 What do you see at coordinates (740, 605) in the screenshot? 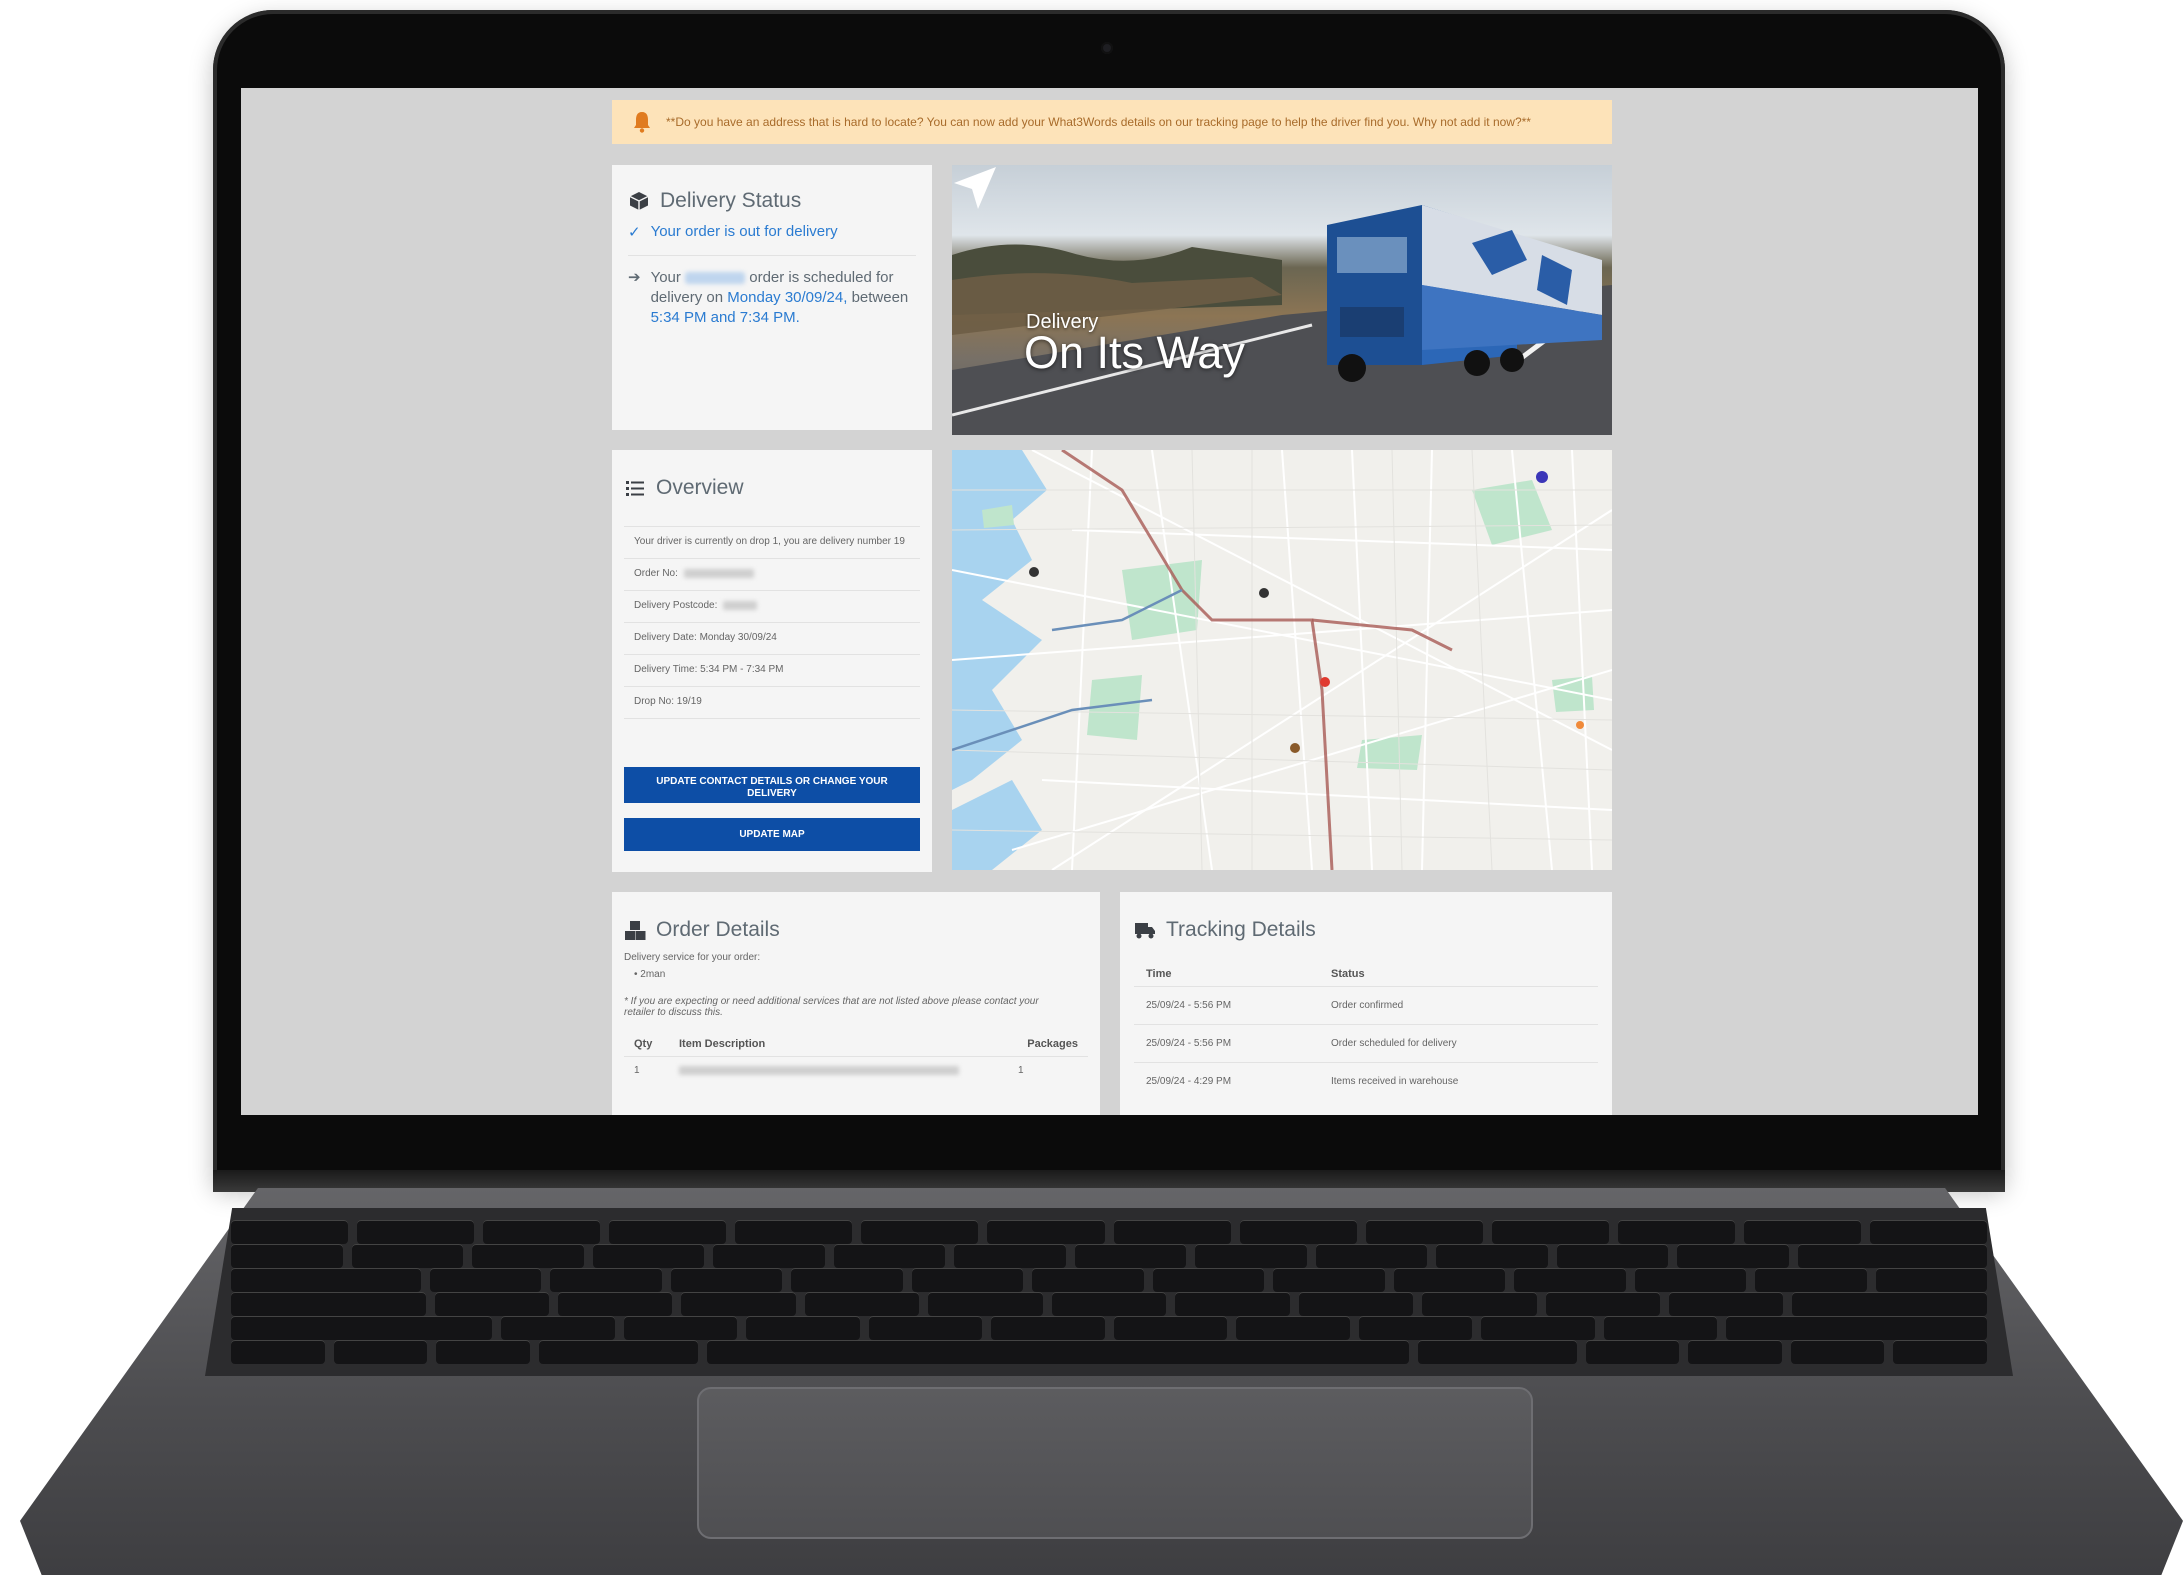
I see `redacted-postcode` at bounding box center [740, 605].